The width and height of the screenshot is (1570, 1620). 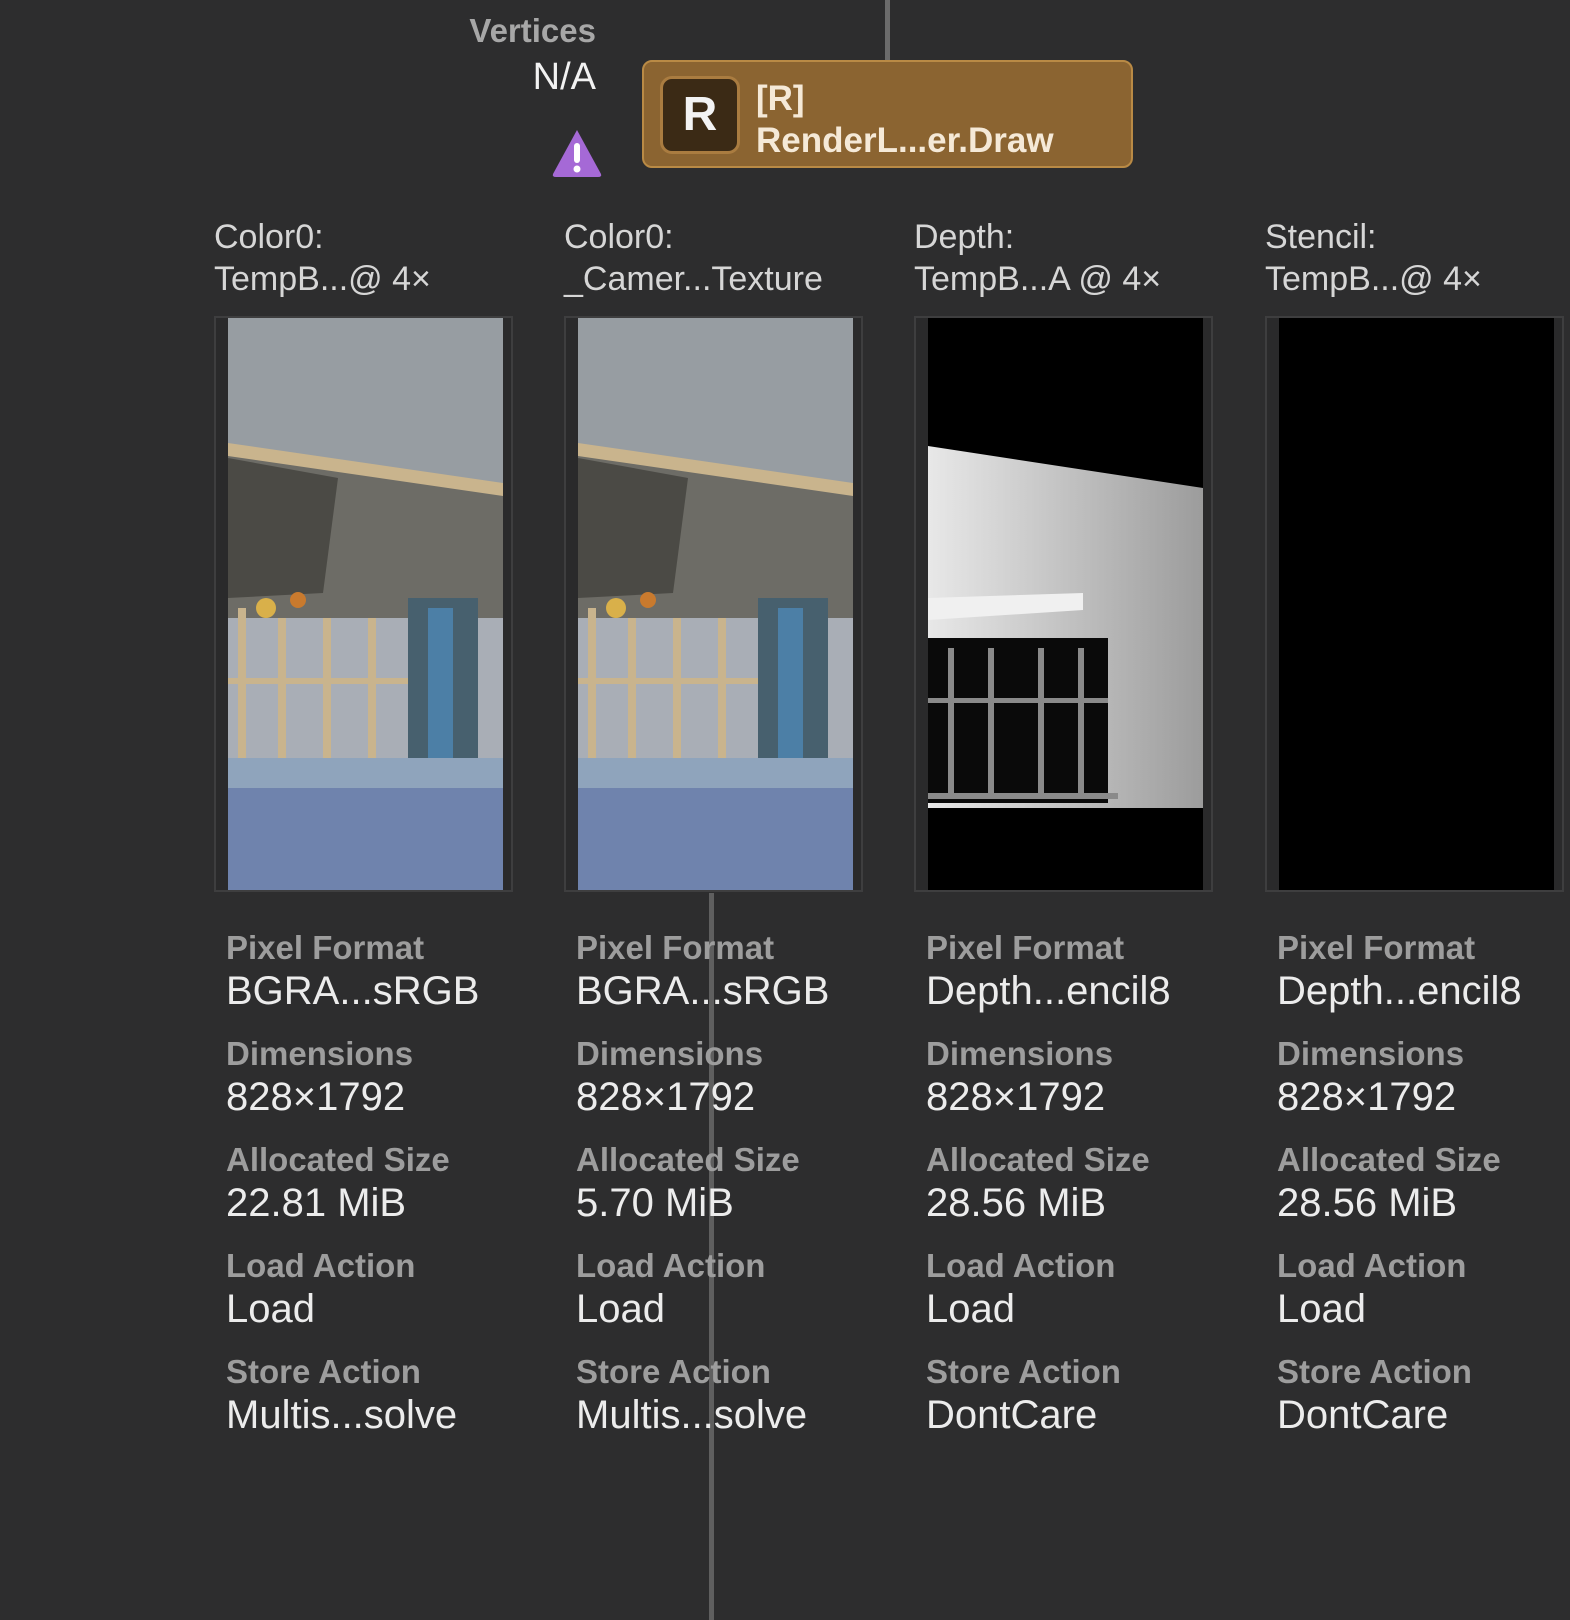 I want to click on attachment-title: Color0: _Camer...Texture, so click(x=729, y=258).